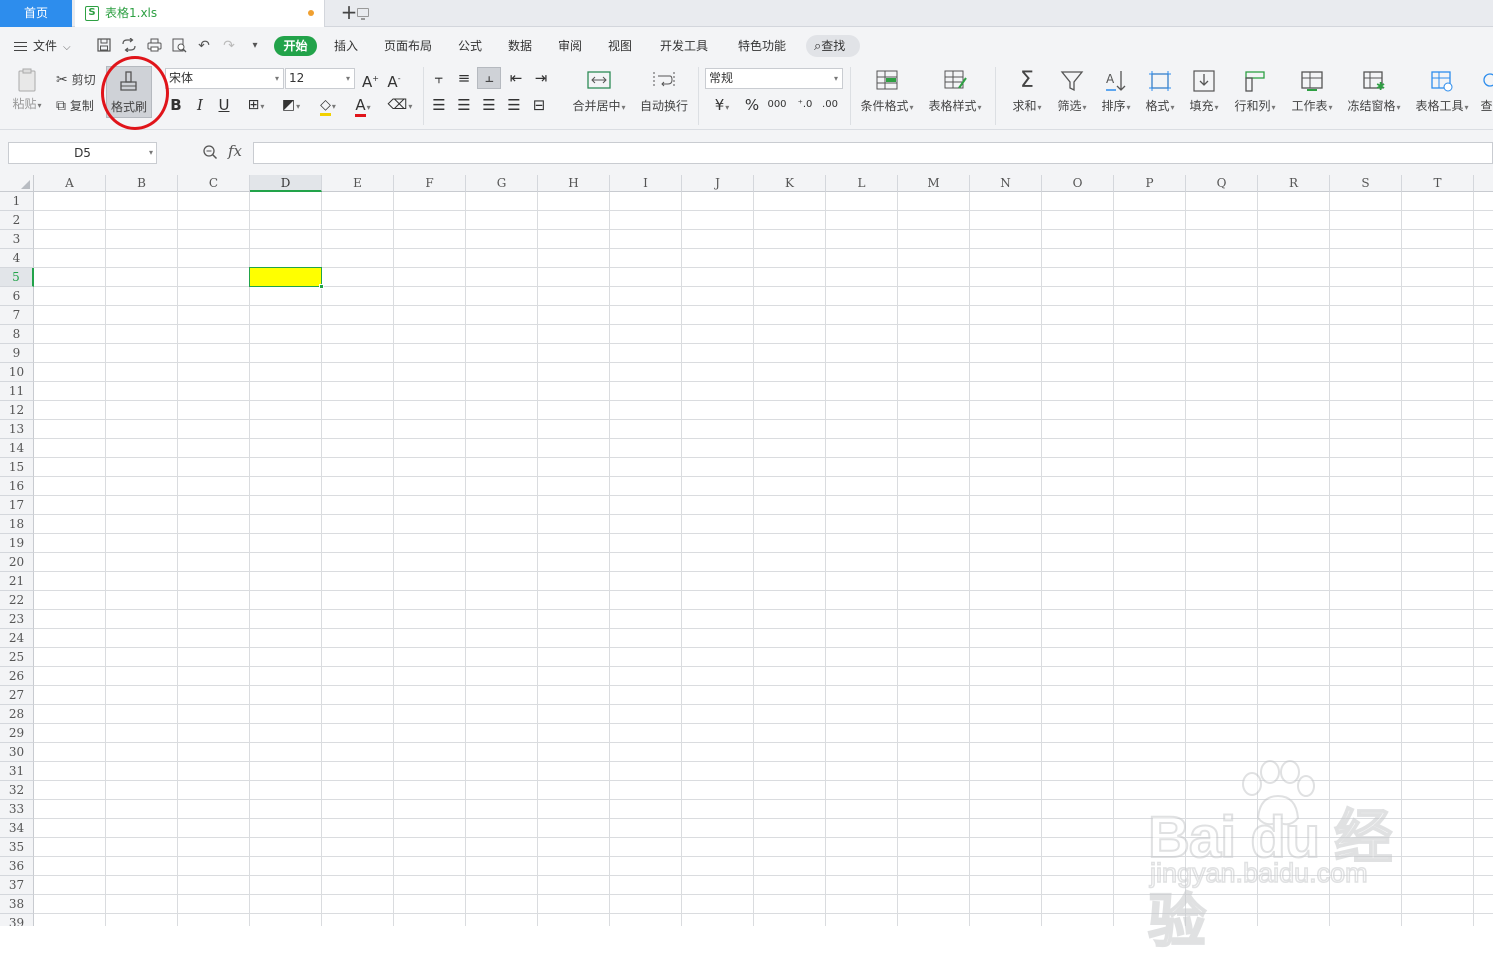 Image resolution: width=1493 pixels, height=958 pixels. What do you see at coordinates (142, 183) in the screenshot?
I see `column-header-b: B` at bounding box center [142, 183].